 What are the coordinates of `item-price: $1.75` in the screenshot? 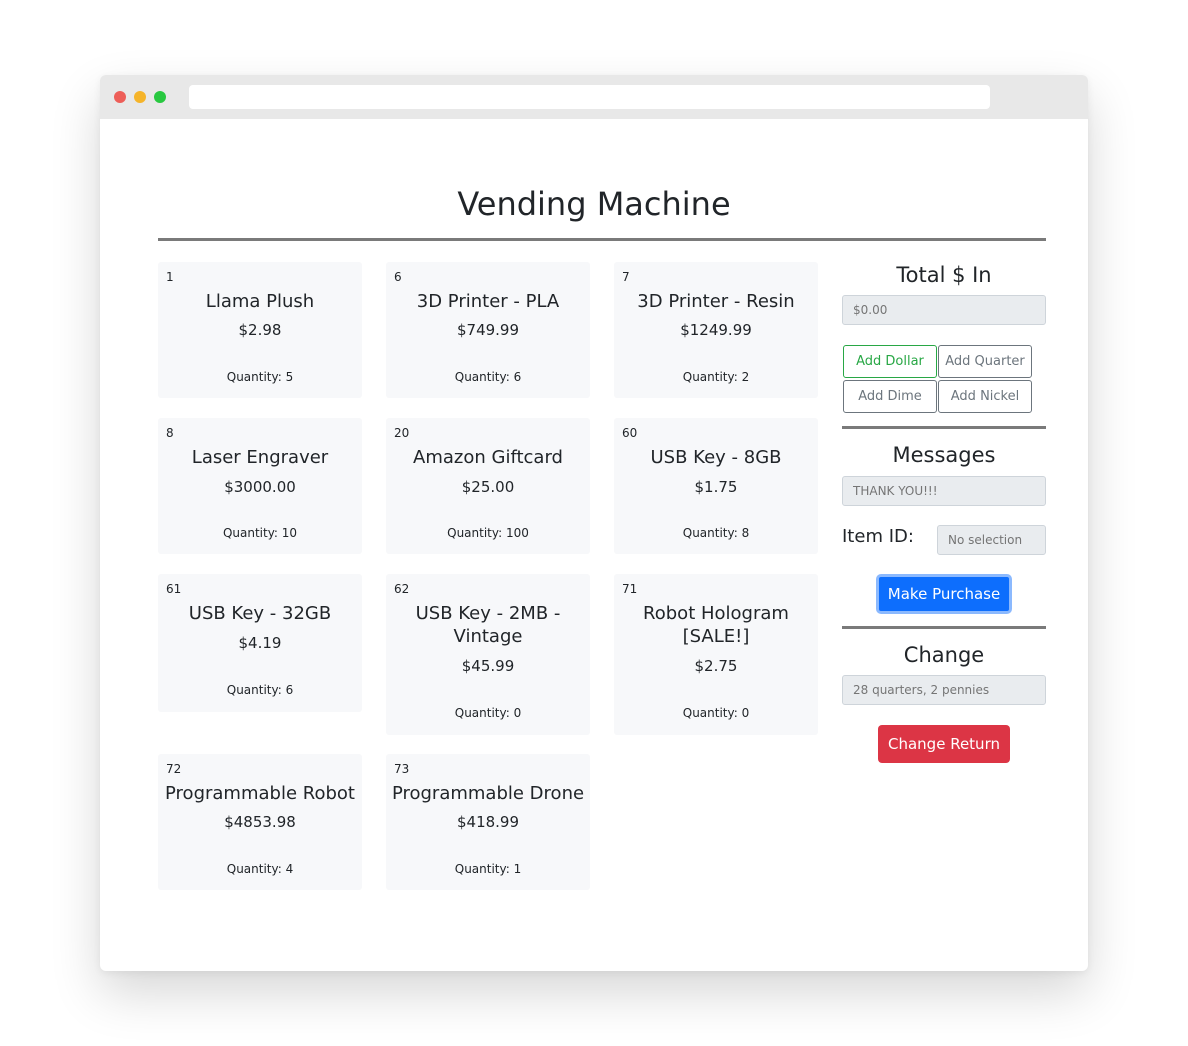 It's located at (716, 487).